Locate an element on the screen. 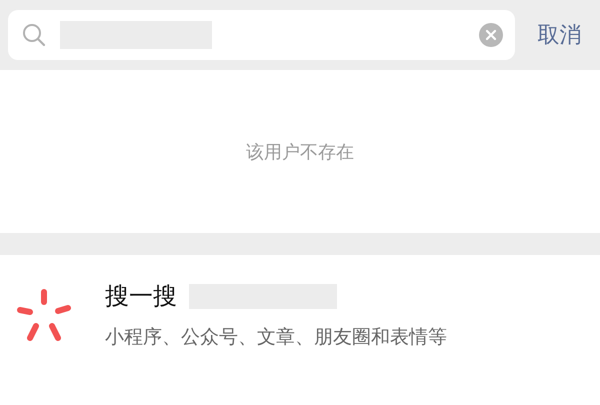 This screenshot has width=600, height=405. search-one-title: 搜一搜 is located at coordinates (141, 296).